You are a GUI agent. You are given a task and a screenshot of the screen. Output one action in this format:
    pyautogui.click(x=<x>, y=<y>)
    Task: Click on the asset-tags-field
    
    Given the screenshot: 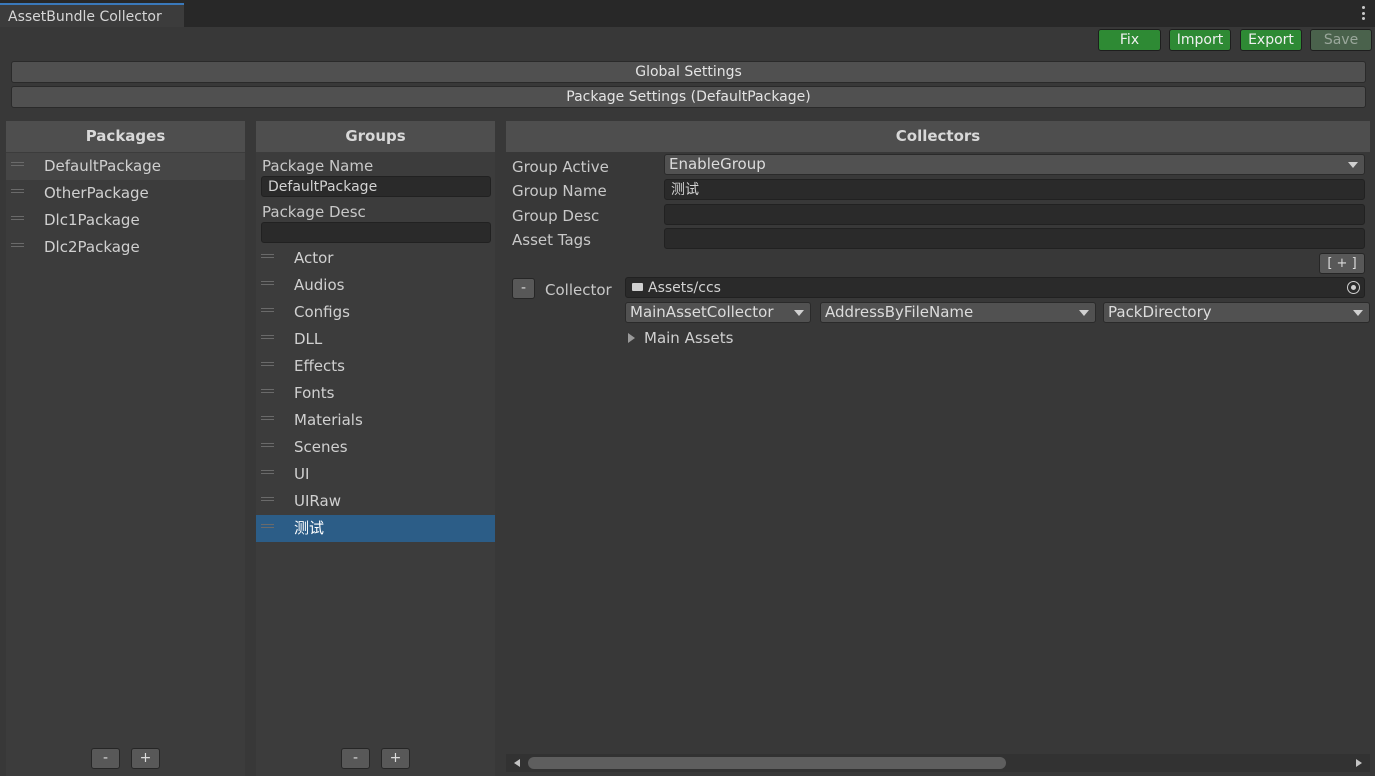 What is the action you would take?
    pyautogui.click(x=1014, y=238)
    